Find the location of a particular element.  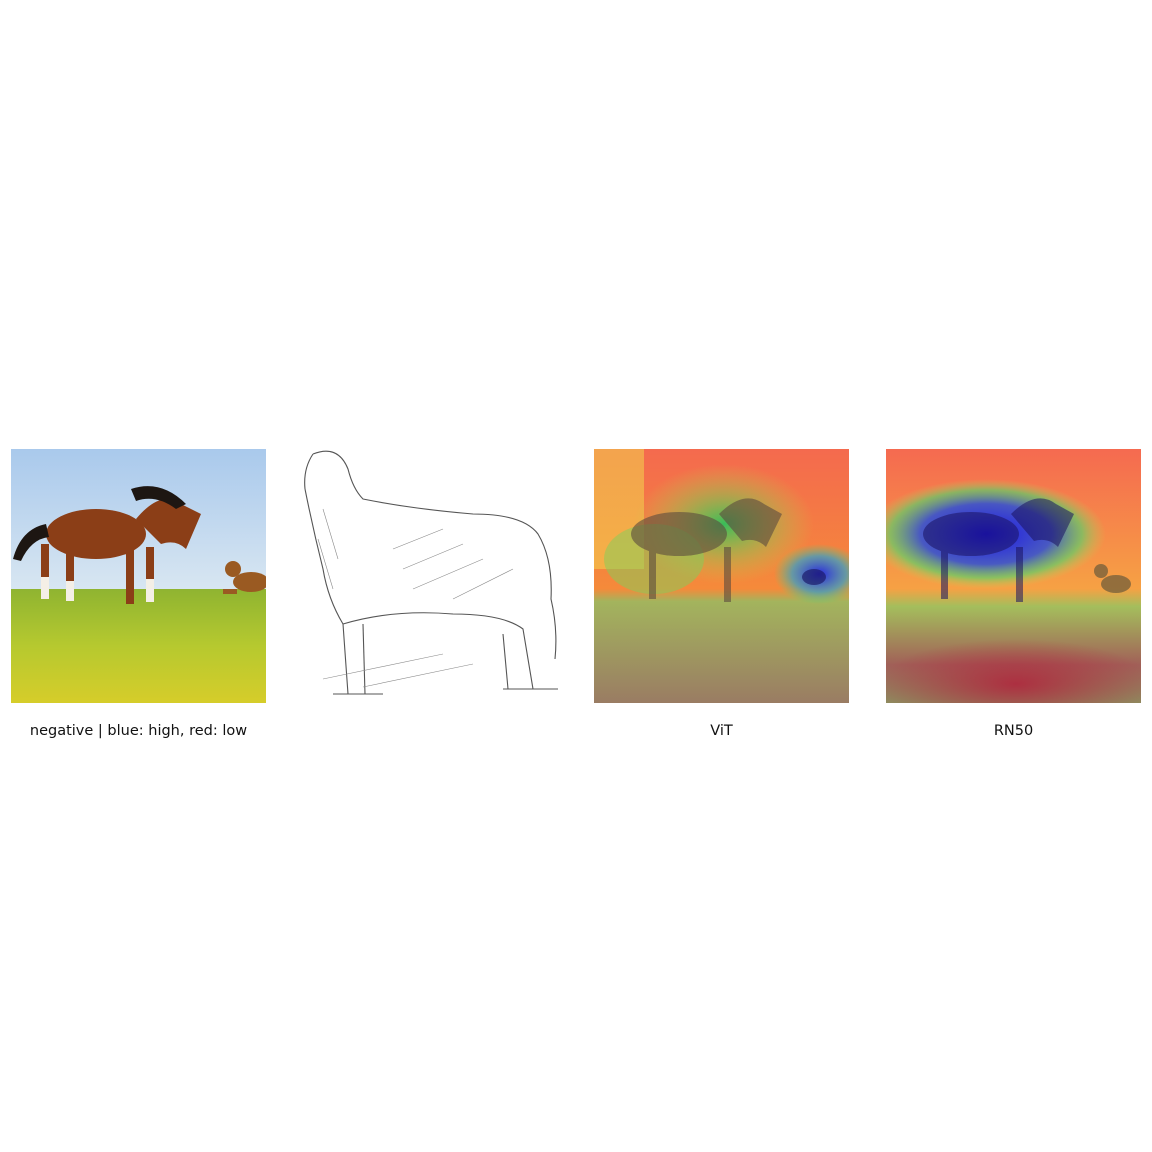

original-image-panel is located at coordinates (138, 576).